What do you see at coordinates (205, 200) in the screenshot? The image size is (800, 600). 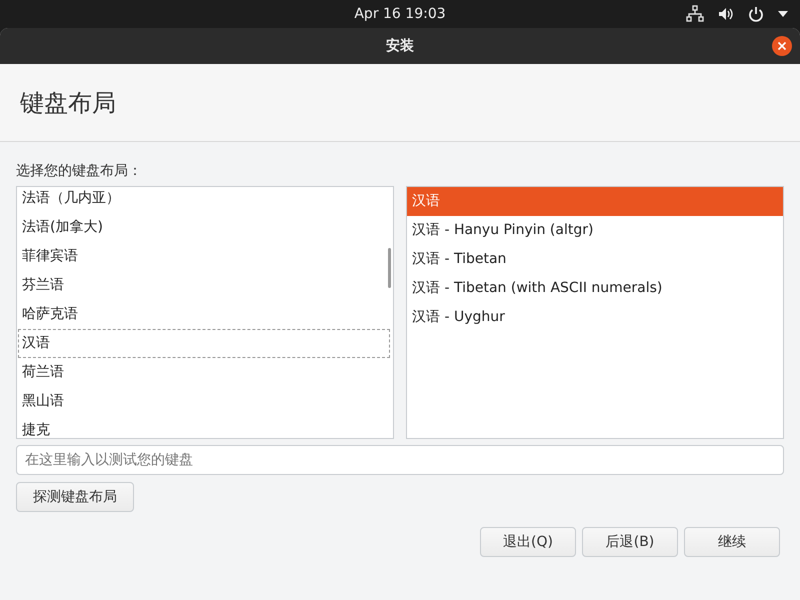 I see `layout-item: 法语（几内亚）` at bounding box center [205, 200].